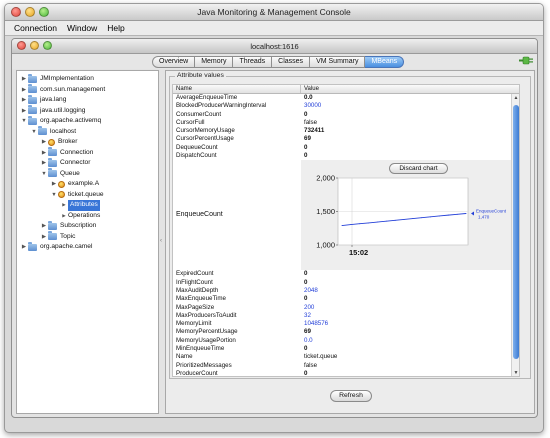 The image size is (550, 438). I want to click on tree-node-queue: ▼ Queue, so click(87, 174).